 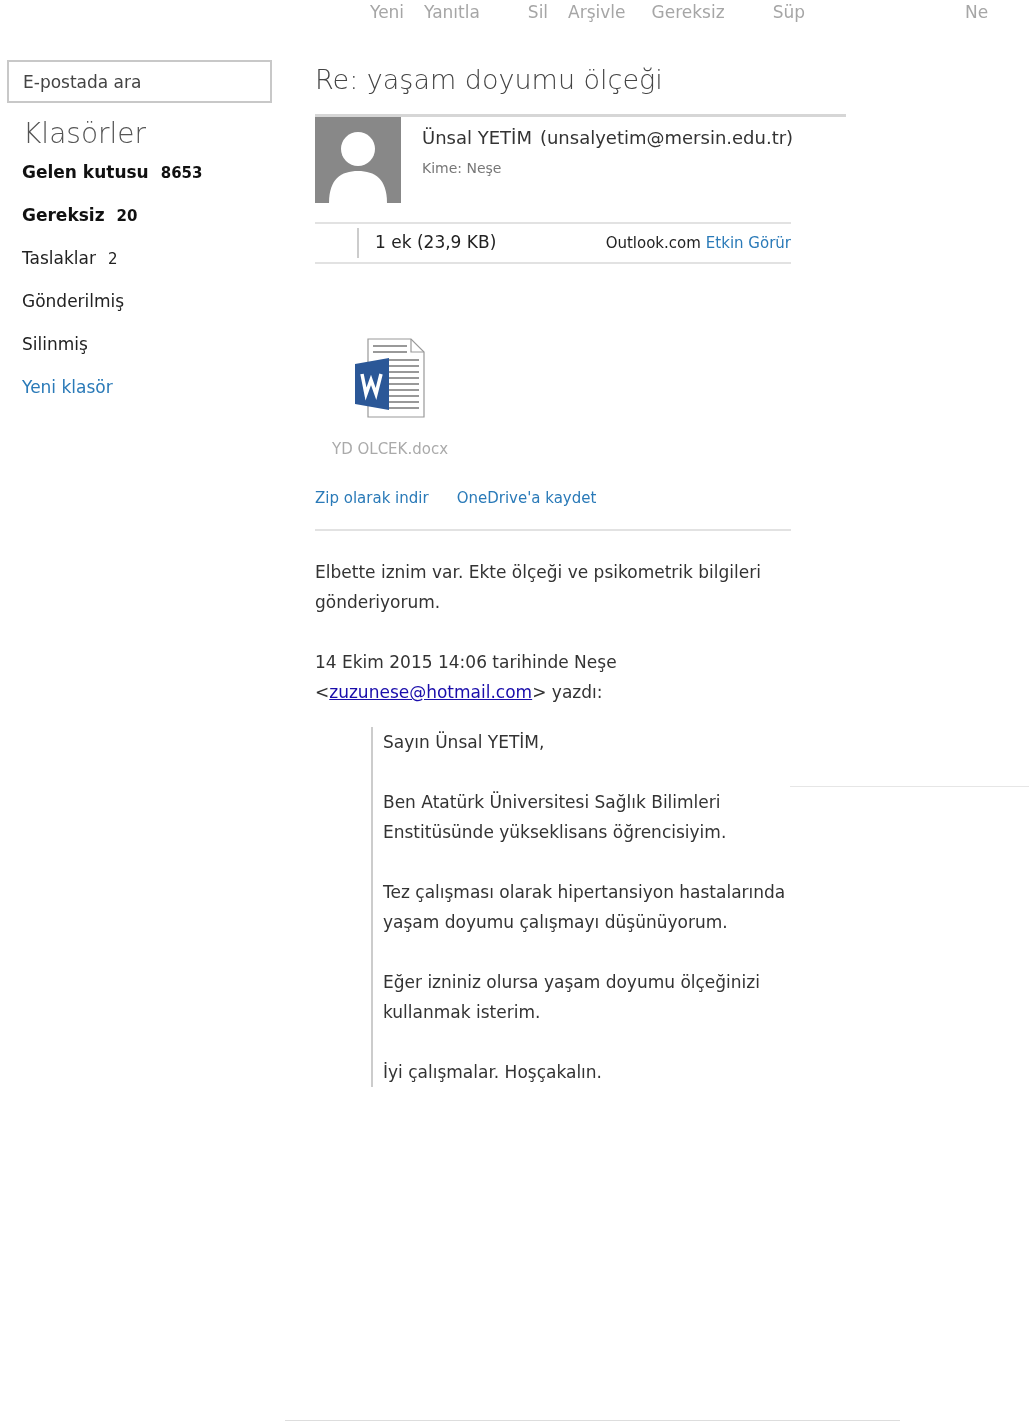 What do you see at coordinates (85, 134) in the screenshot?
I see `folders-heading: Klasörler` at bounding box center [85, 134].